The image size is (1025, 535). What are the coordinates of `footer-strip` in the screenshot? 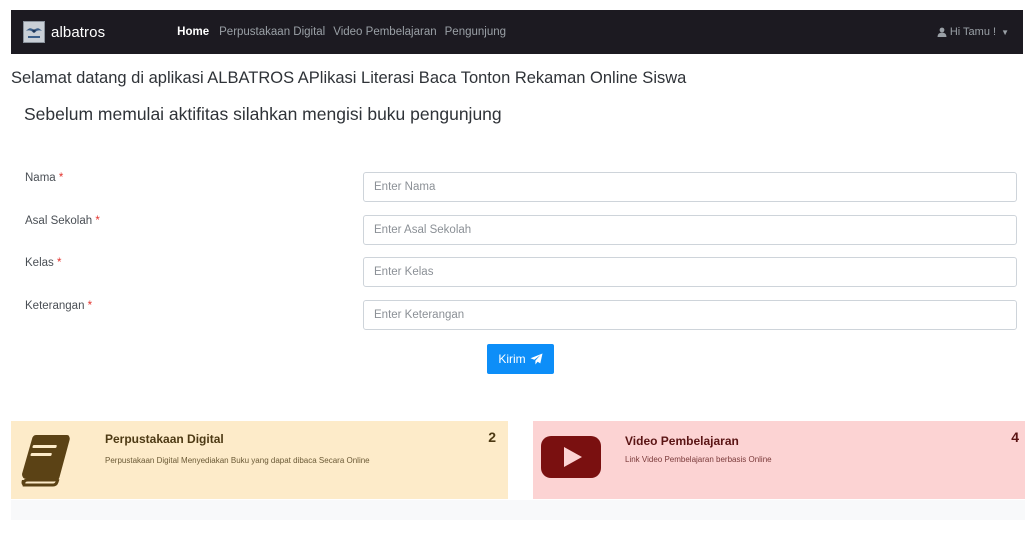 It's located at (518, 510).